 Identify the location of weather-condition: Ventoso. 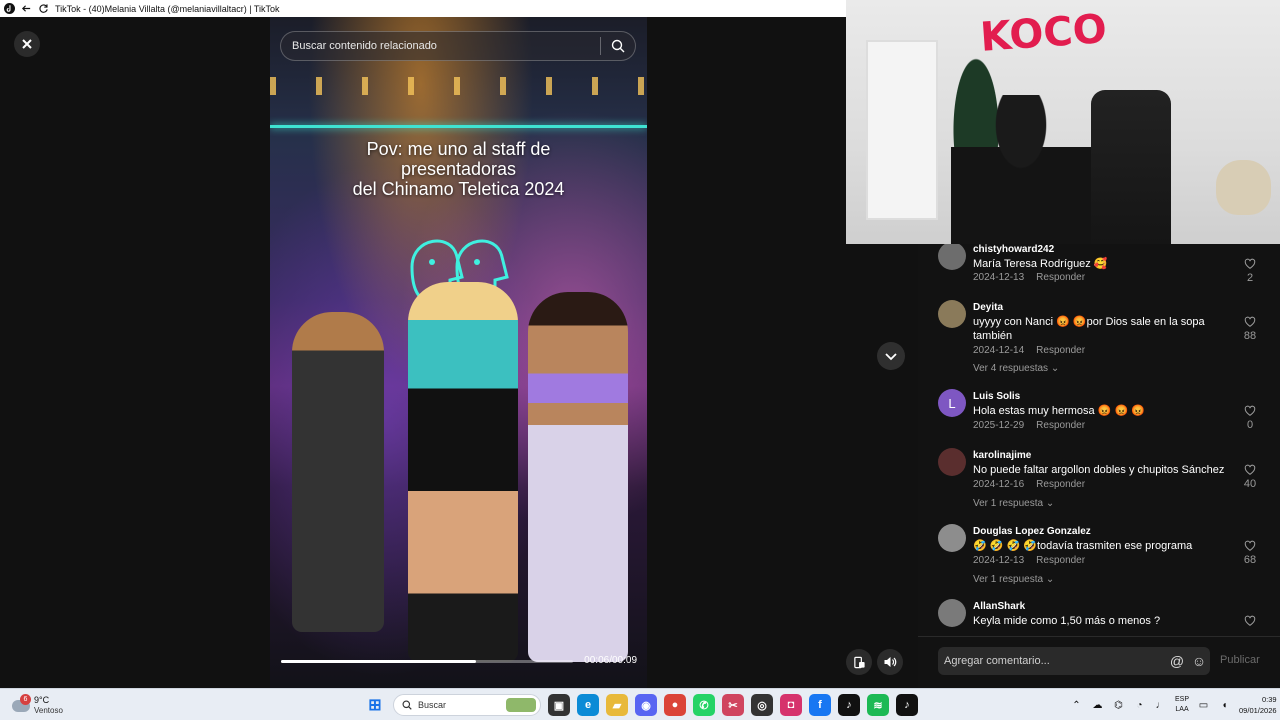
(48, 710).